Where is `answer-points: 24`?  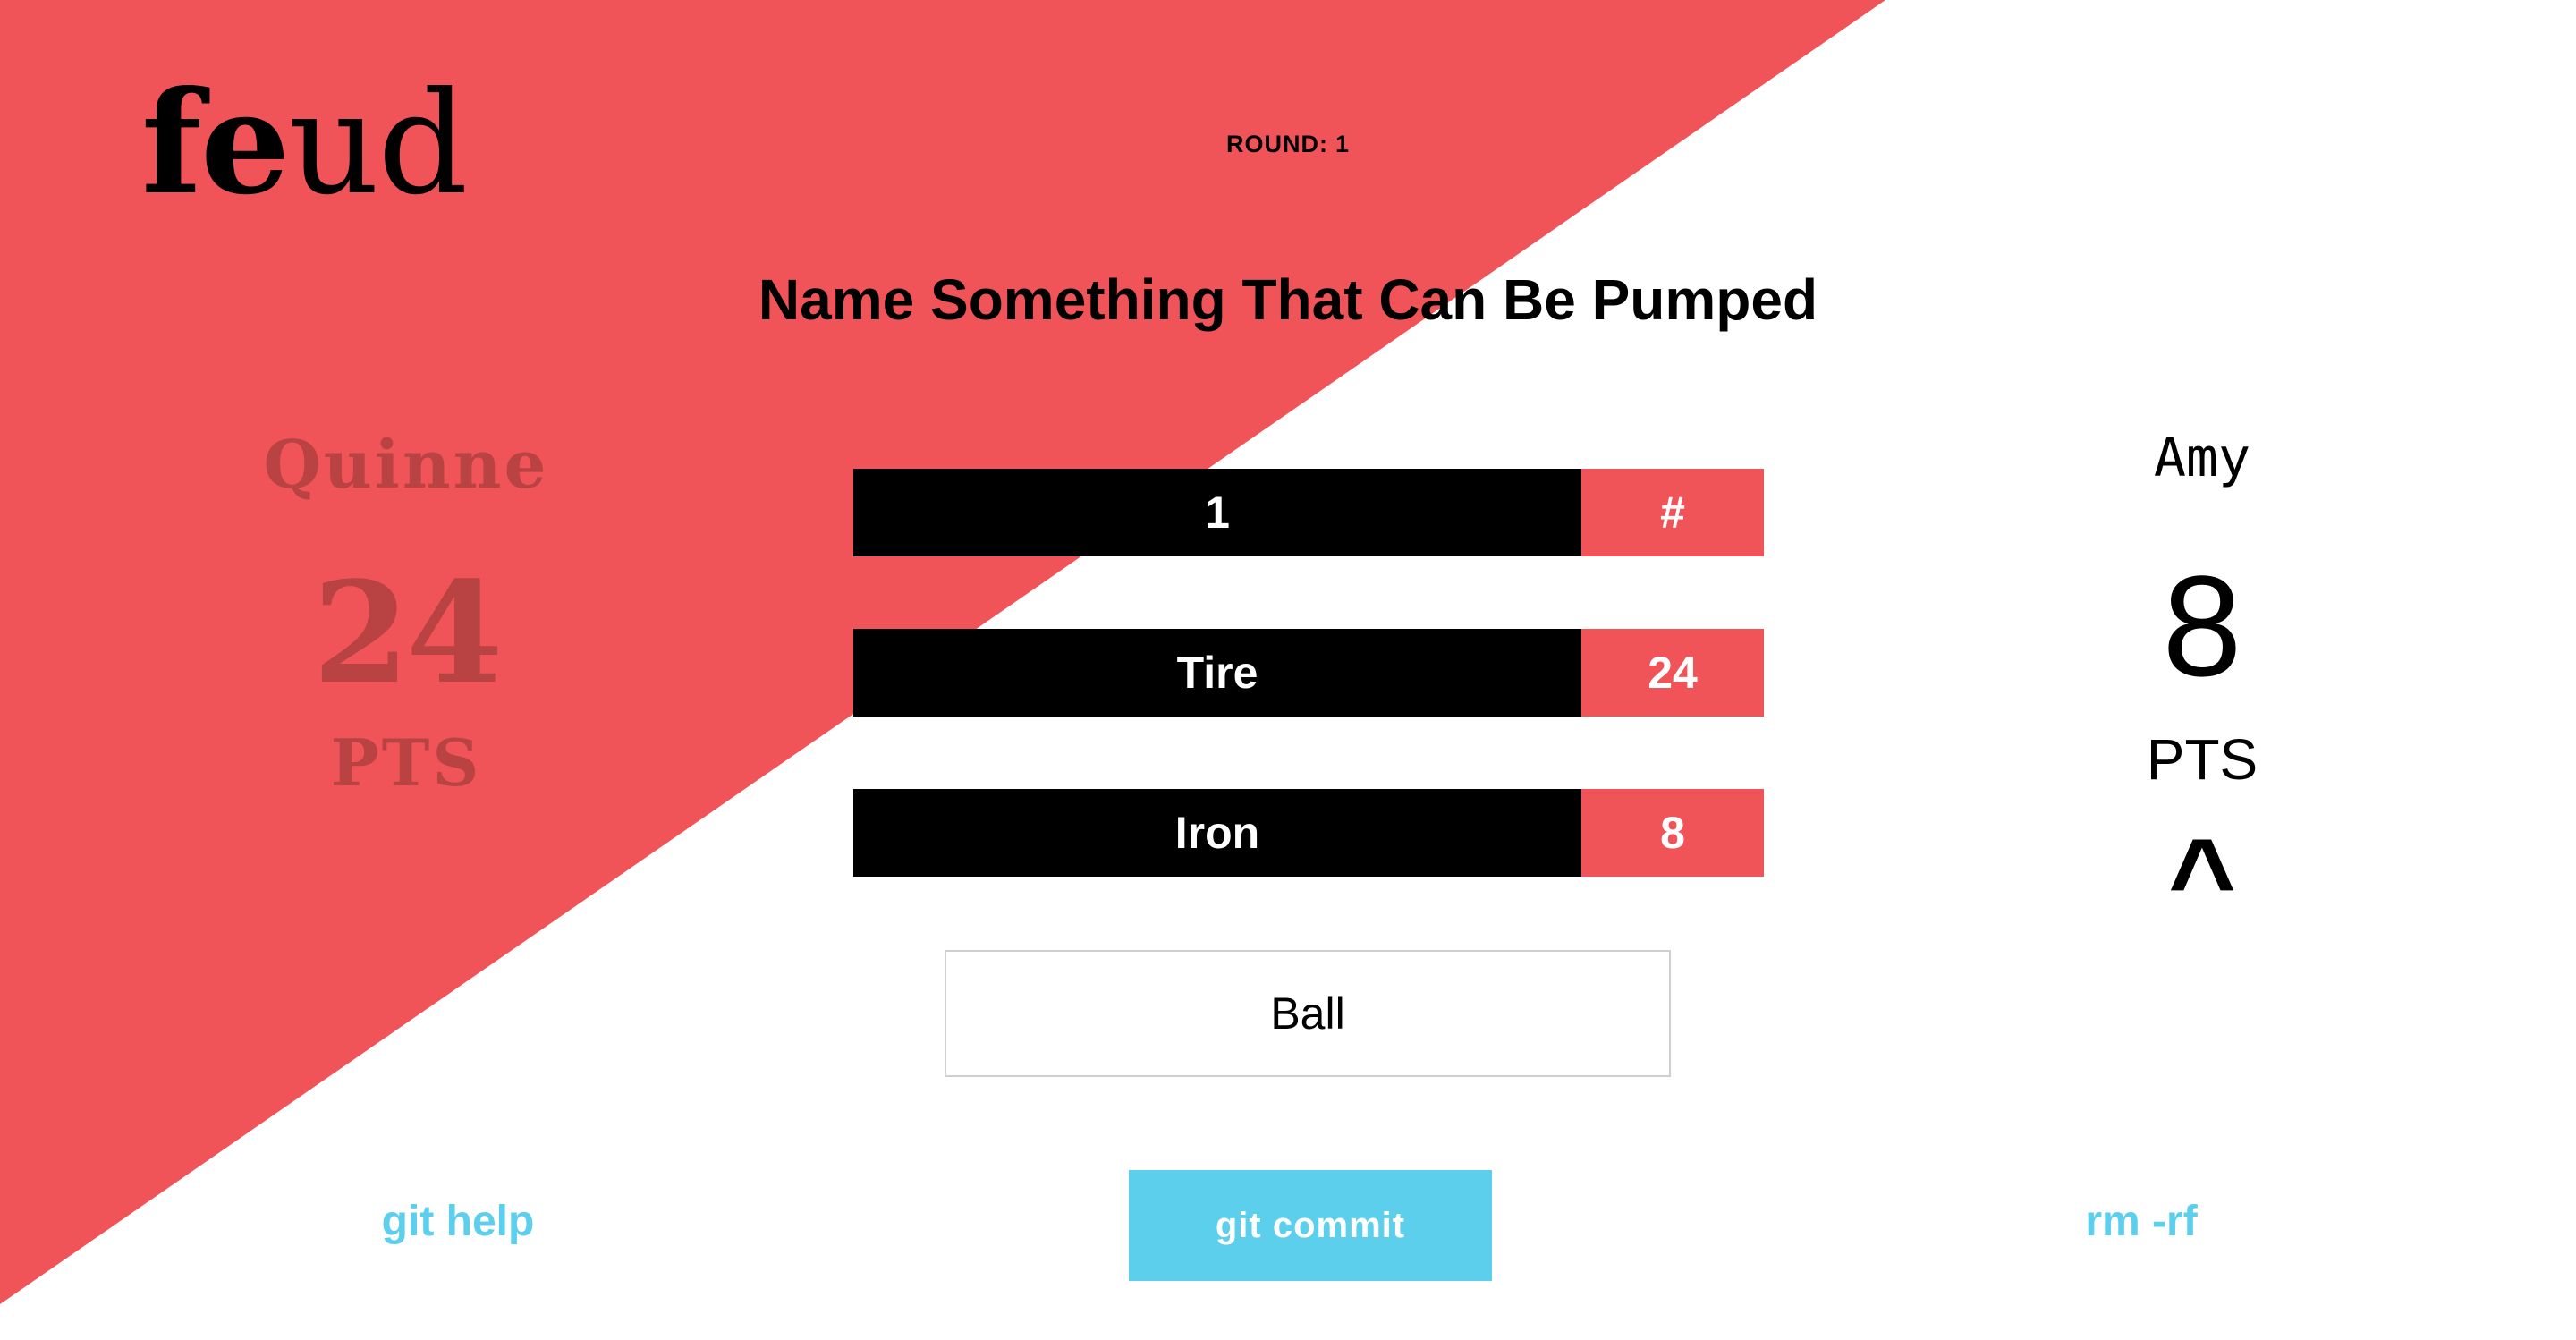
answer-points: 24 is located at coordinates (1672, 673).